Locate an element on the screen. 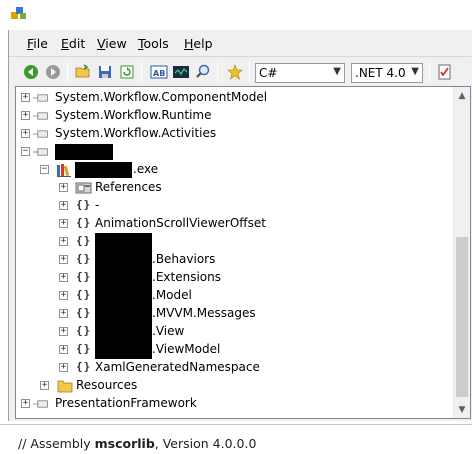 Image resolution: width=472 pixels, height=454 pixels. text-view-icon: AB is located at coordinates (159, 72).